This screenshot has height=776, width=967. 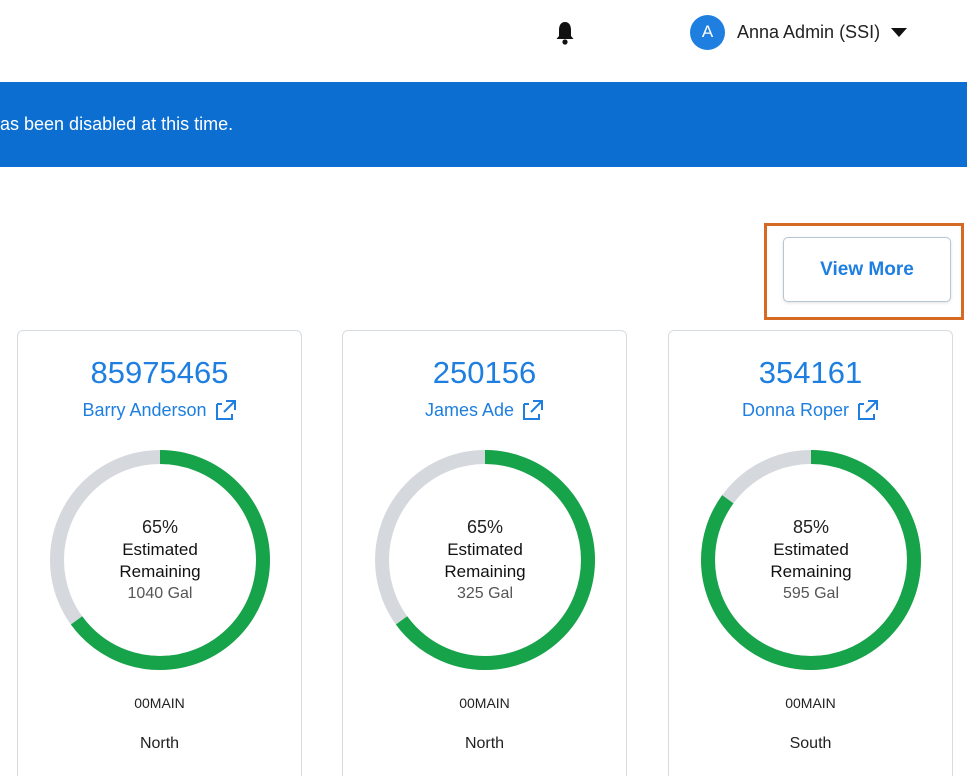 I want to click on banner-text: as been disabled at this time., so click(x=117, y=124).